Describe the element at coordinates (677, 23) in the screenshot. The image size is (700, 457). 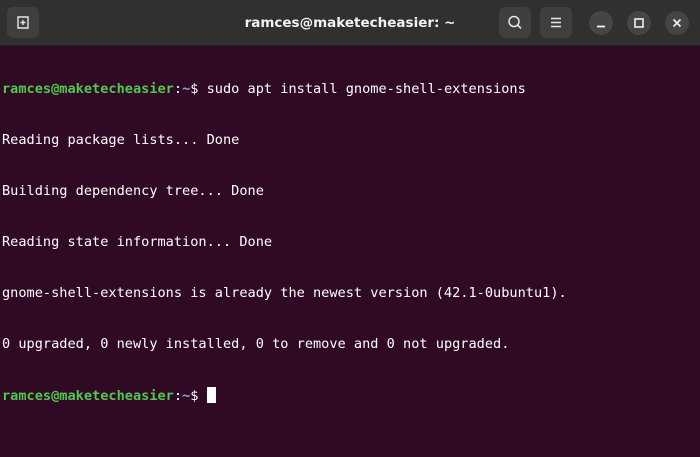
I see `close-button` at that location.